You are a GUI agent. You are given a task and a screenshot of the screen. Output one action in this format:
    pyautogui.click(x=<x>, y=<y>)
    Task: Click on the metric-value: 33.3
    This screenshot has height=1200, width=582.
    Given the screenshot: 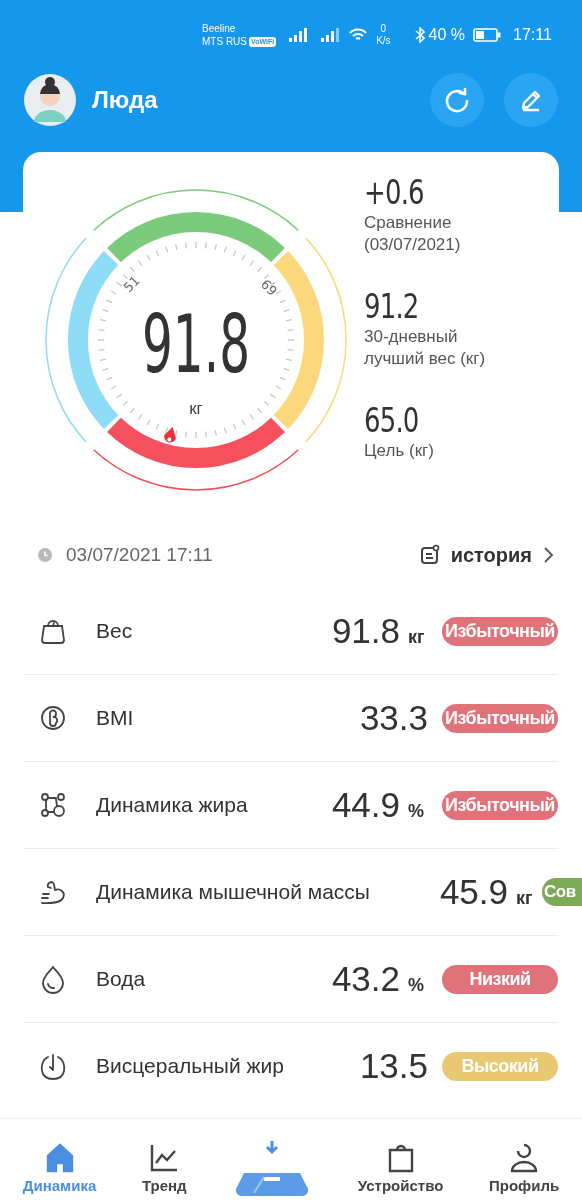 What is the action you would take?
    pyautogui.click(x=393, y=718)
    